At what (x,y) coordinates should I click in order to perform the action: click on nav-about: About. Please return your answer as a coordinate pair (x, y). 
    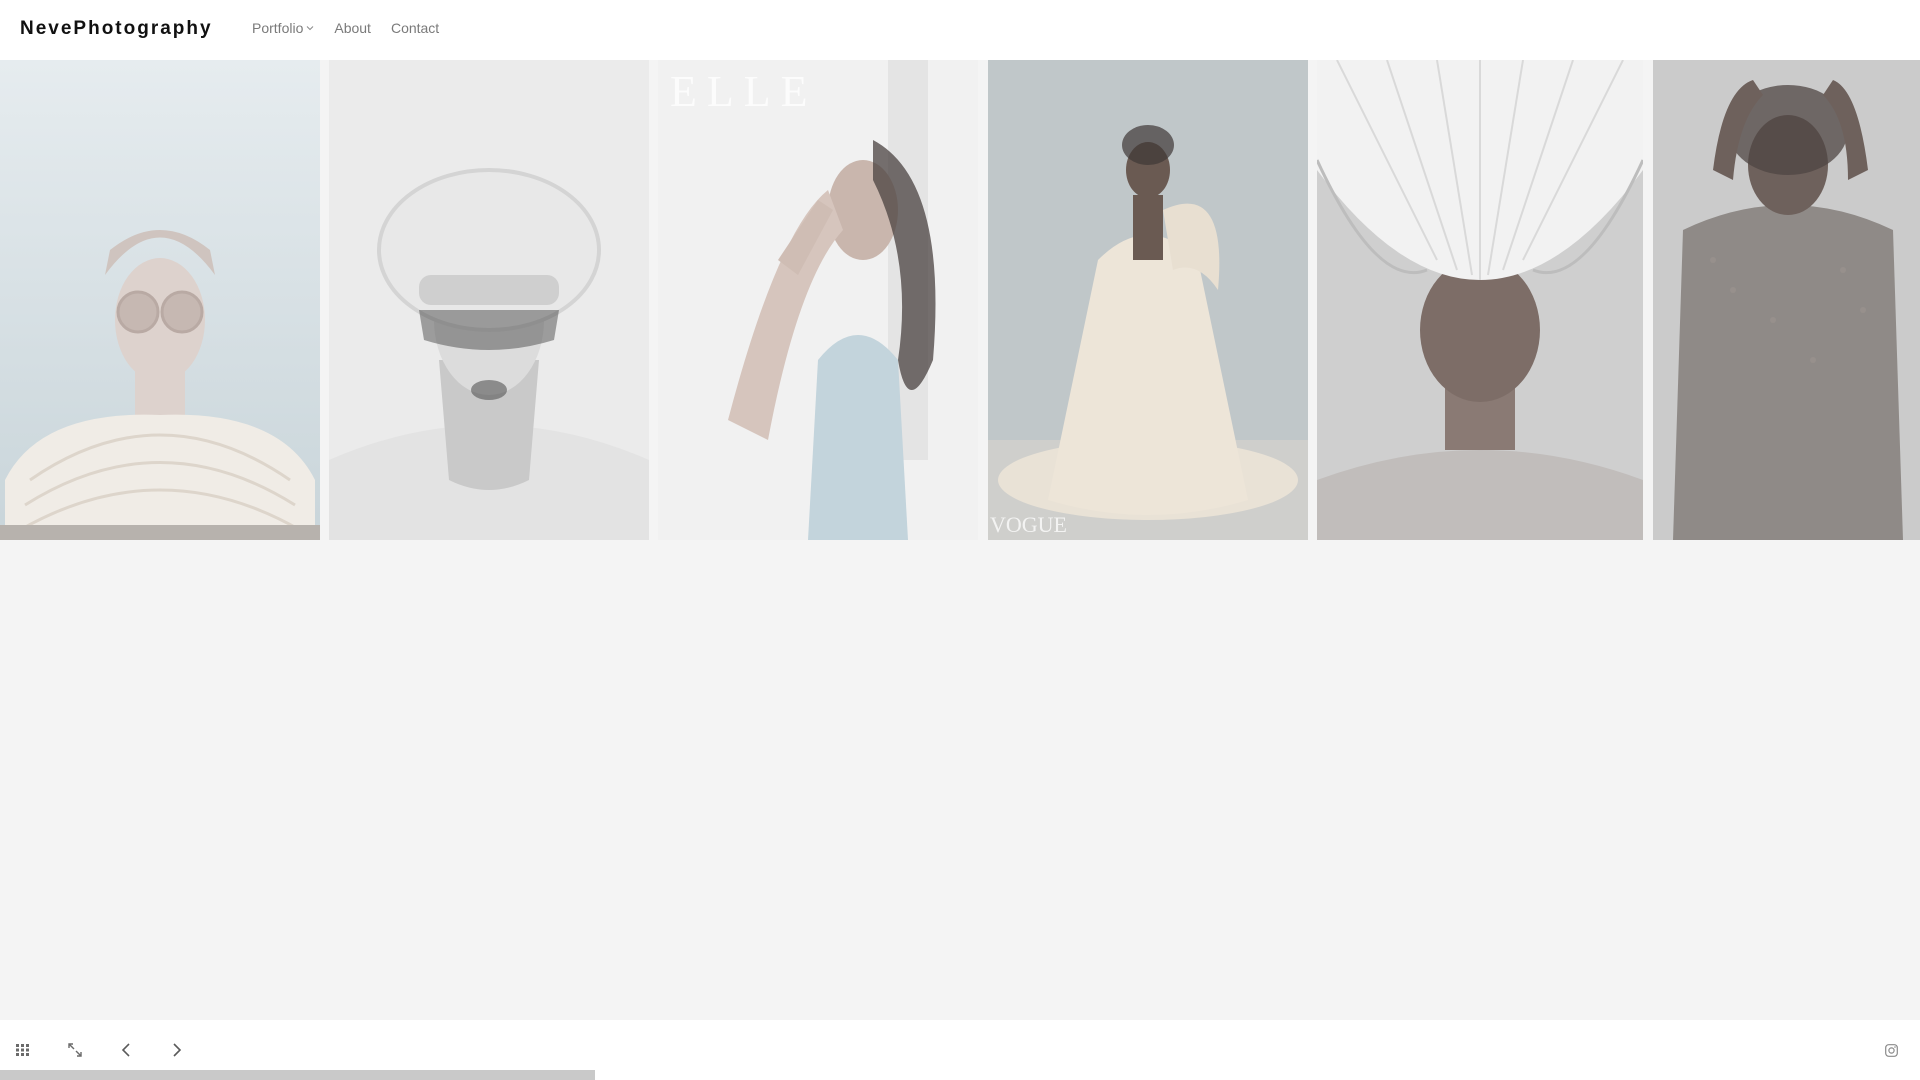
    Looking at the image, I should click on (352, 28).